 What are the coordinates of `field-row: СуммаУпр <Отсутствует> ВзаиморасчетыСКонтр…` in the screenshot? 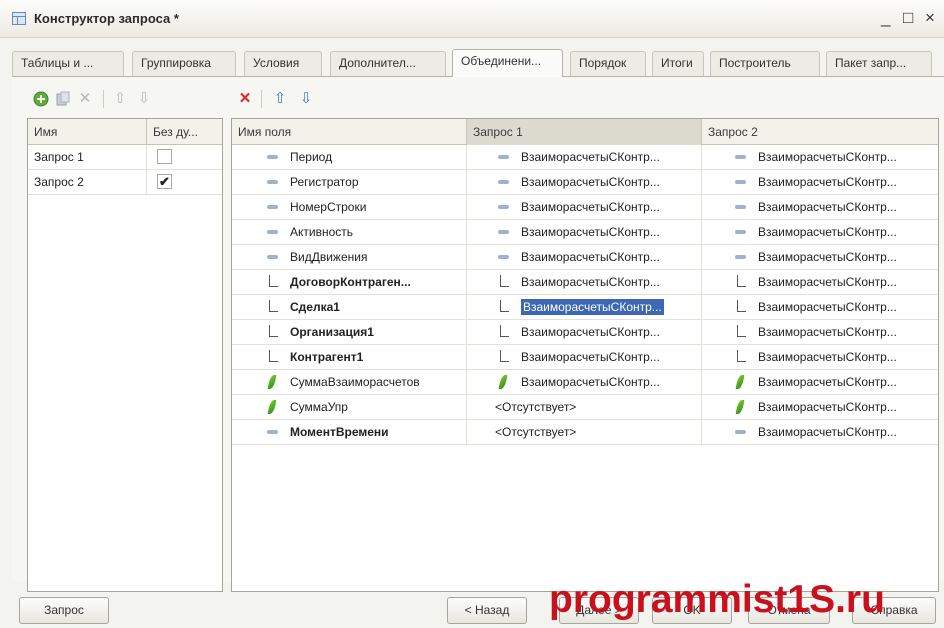 It's located at (585, 407).